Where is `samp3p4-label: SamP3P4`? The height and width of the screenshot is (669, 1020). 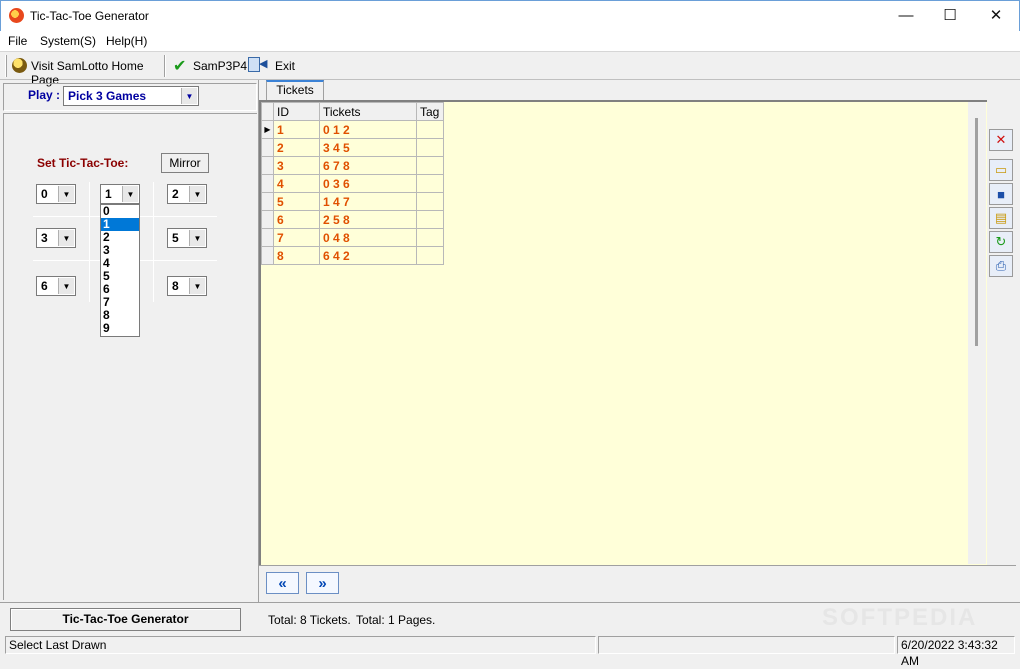 samp3p4-label: SamP3P4 is located at coordinates (220, 66).